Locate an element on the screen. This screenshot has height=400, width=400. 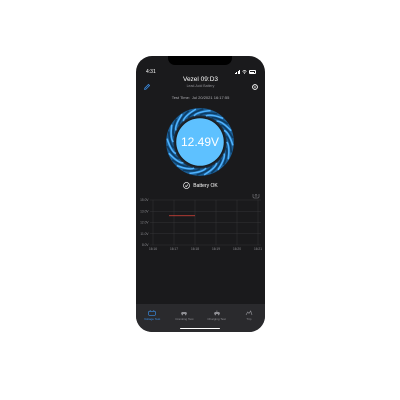
test-time: Test Time: Jul 20/2021 16:17:55 is located at coordinates (200, 97).